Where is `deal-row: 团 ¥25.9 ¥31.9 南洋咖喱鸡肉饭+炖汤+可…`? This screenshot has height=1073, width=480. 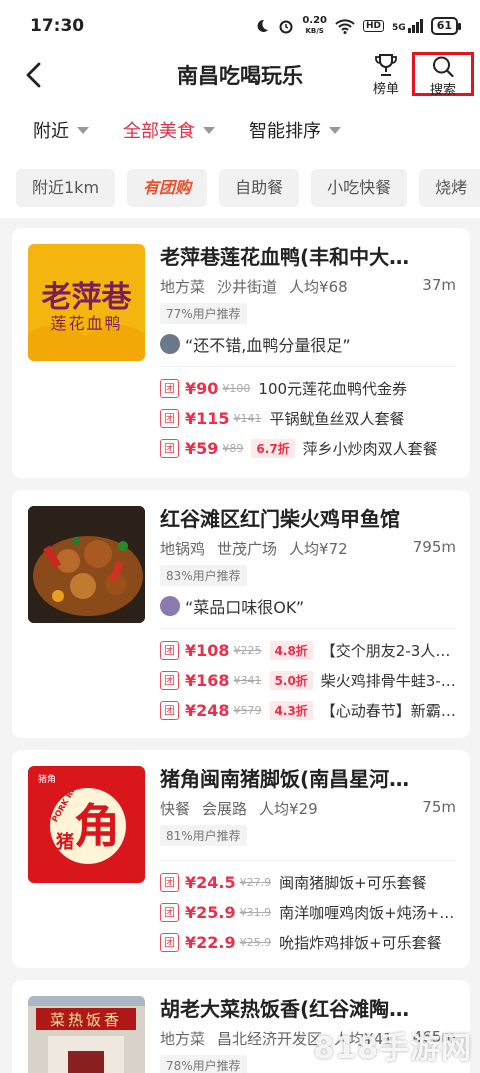 deal-row: 团 ¥25.9 ¥31.9 南洋咖喱鸡肉饭+炖汤+可… is located at coordinates (308, 912).